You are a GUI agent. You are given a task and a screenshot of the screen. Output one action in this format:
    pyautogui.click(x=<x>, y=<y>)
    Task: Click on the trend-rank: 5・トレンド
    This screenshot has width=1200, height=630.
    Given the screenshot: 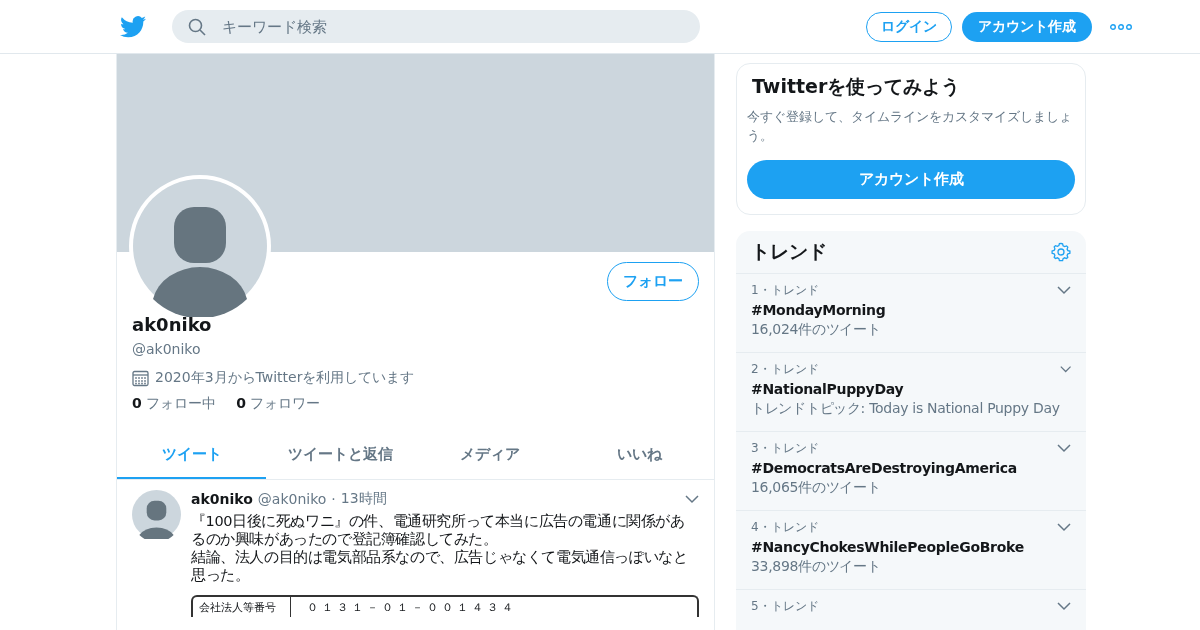 What is the action you would take?
    pyautogui.click(x=785, y=606)
    